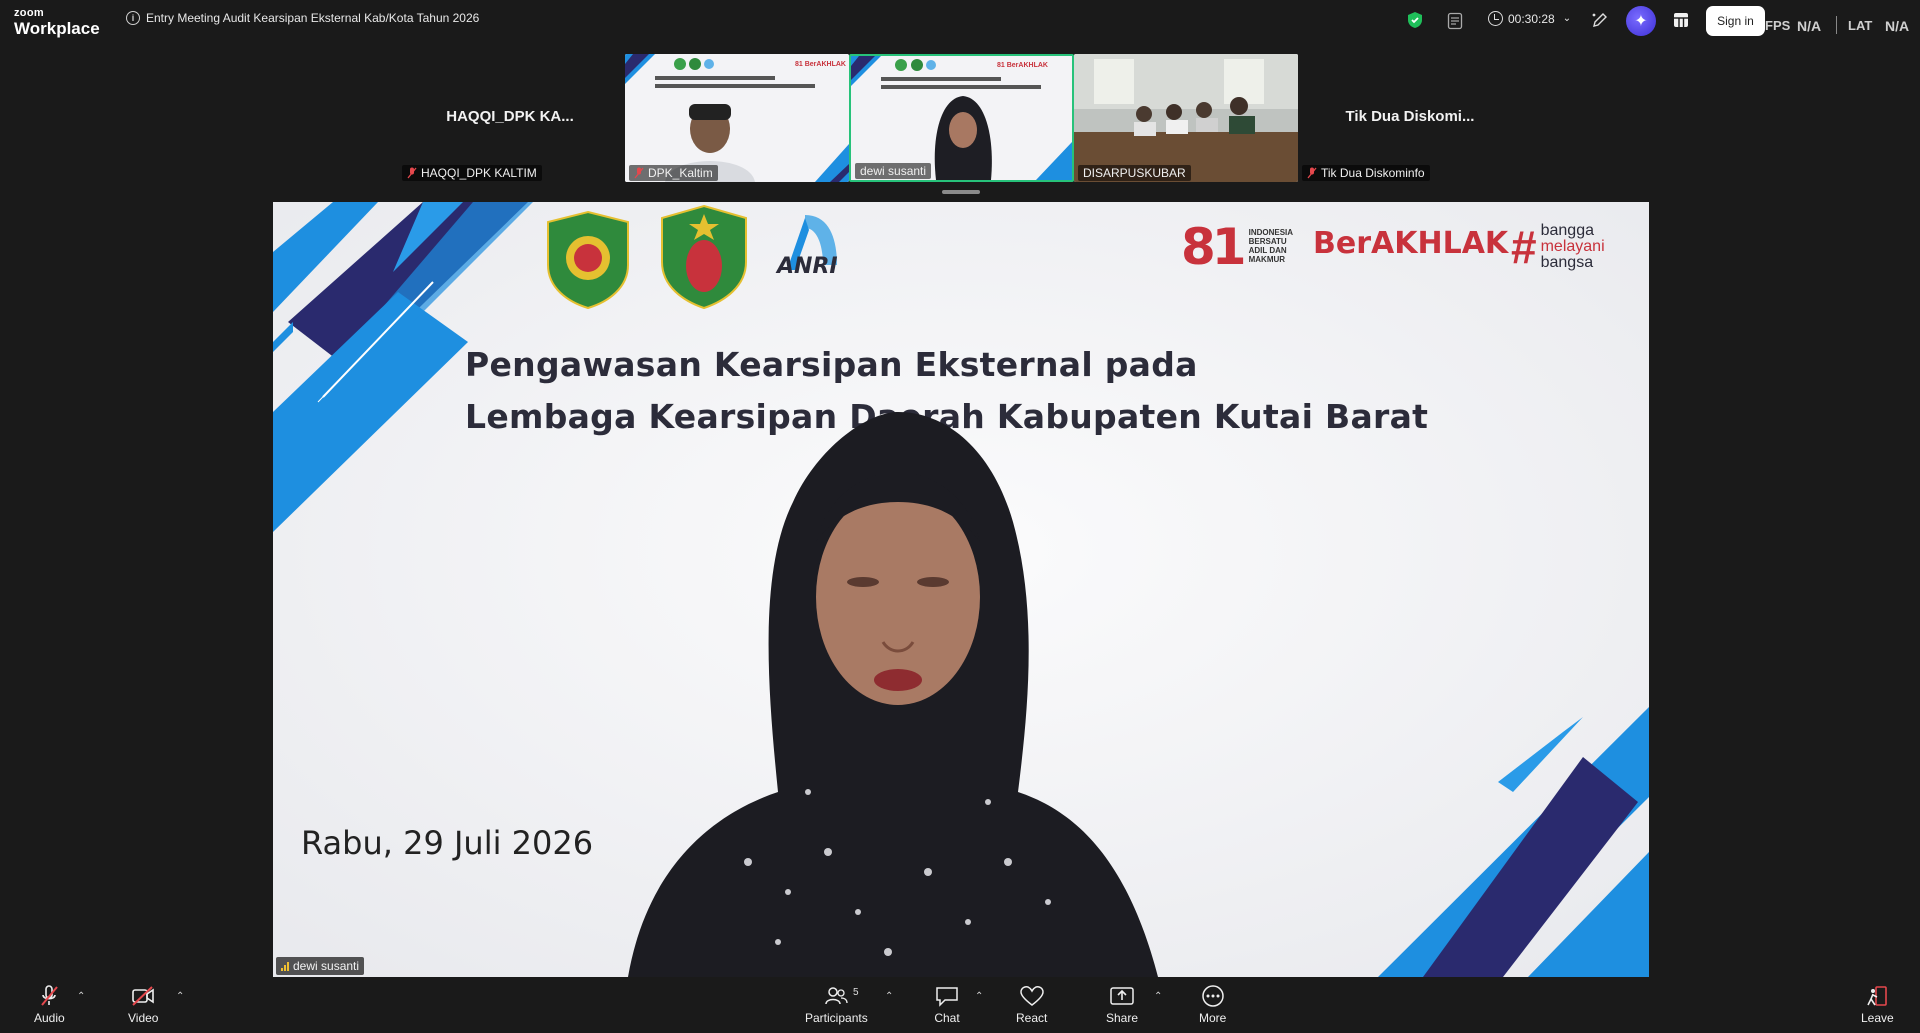  Describe the element at coordinates (1809, 26) in the screenshot. I see `fps-value: N/A` at that location.